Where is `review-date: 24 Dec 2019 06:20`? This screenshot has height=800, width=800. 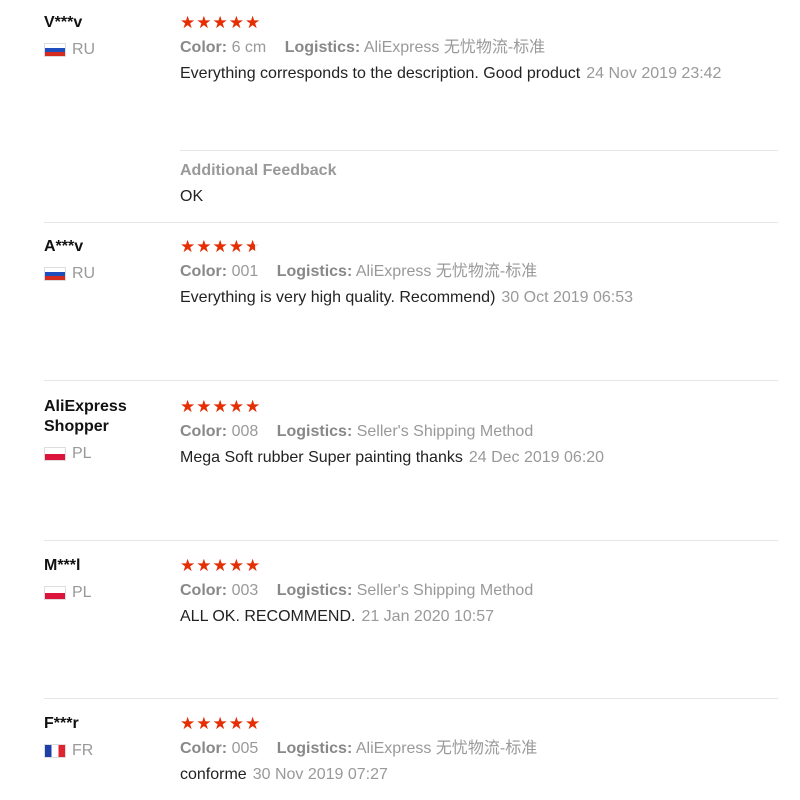
review-date: 24 Dec 2019 06:20 is located at coordinates (536, 457).